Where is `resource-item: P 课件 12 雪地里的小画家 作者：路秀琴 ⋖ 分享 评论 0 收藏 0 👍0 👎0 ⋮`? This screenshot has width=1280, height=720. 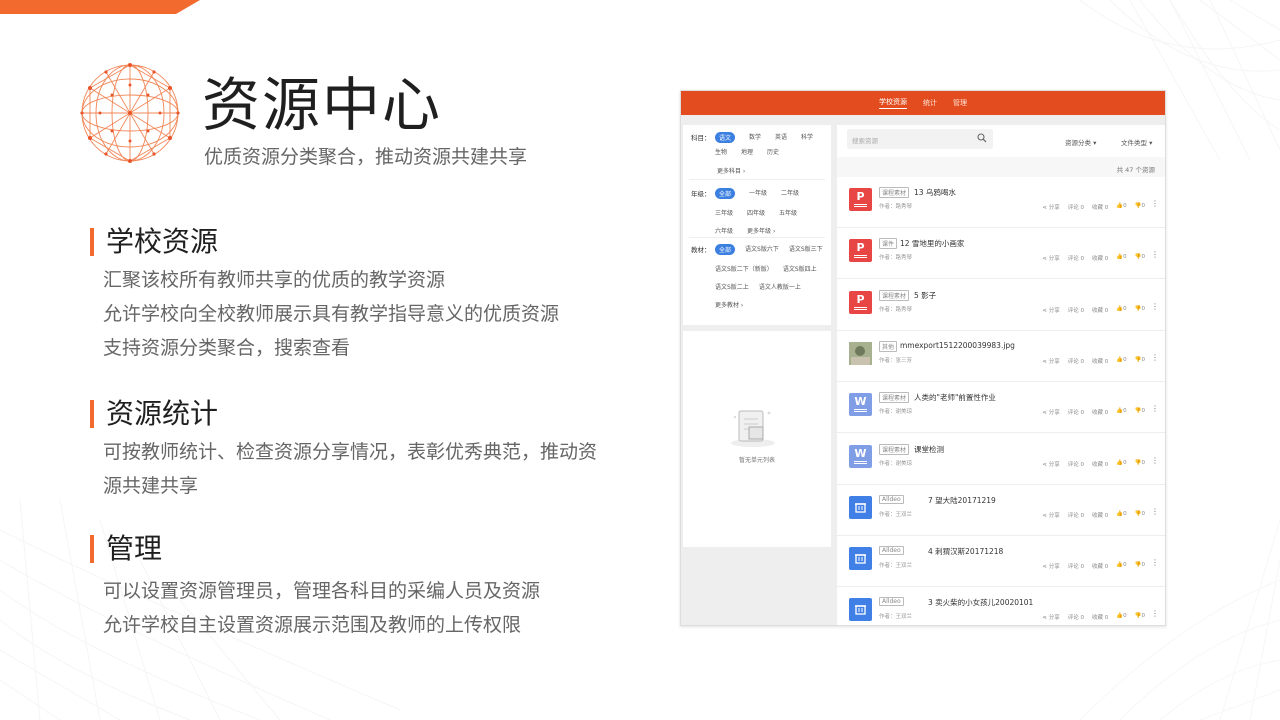
resource-item: P 课件 12 雪地里的小画家 作者：路秀琴 ⋖ 分享 评论 0 收藏 0 👍0 👎0 ⋮ is located at coordinates (1001, 254).